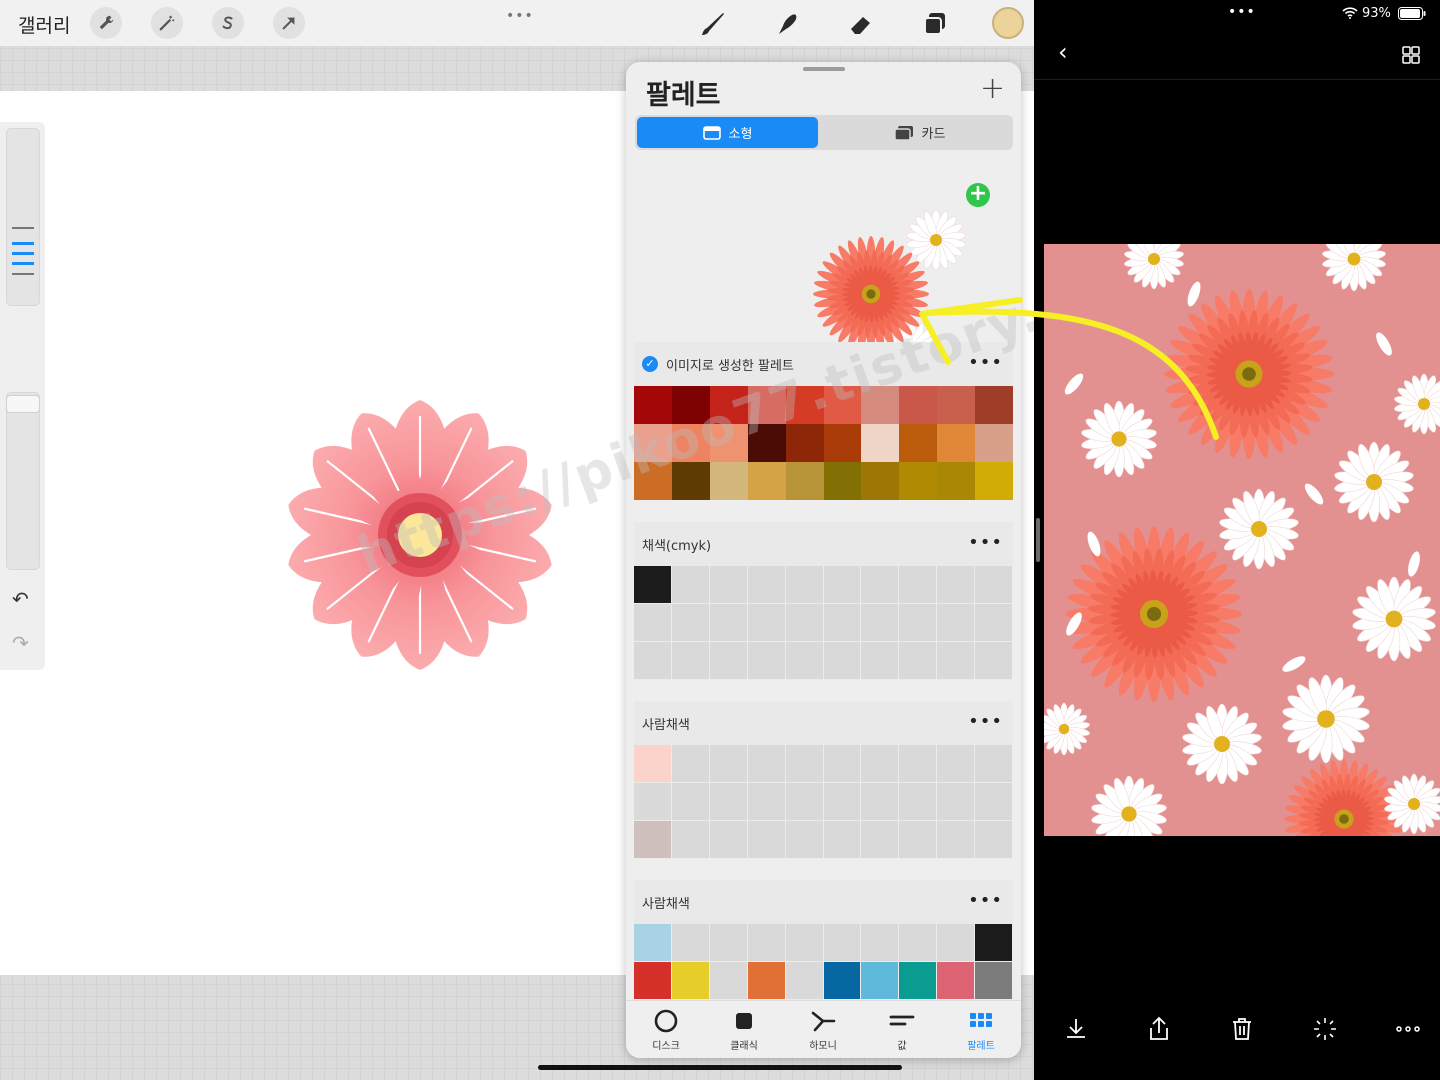 The width and height of the screenshot is (1440, 1080). I want to click on gallery-button: 갤러리, so click(44, 24).